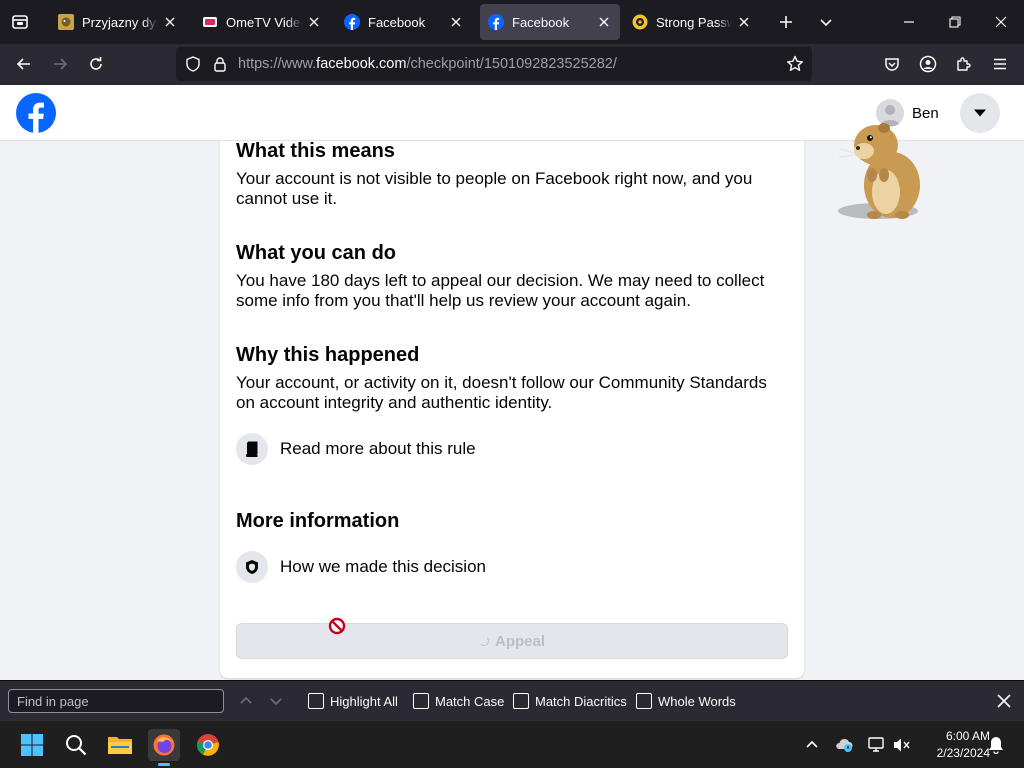 This screenshot has width=1024, height=768. I want to click on search-button, so click(76, 745).